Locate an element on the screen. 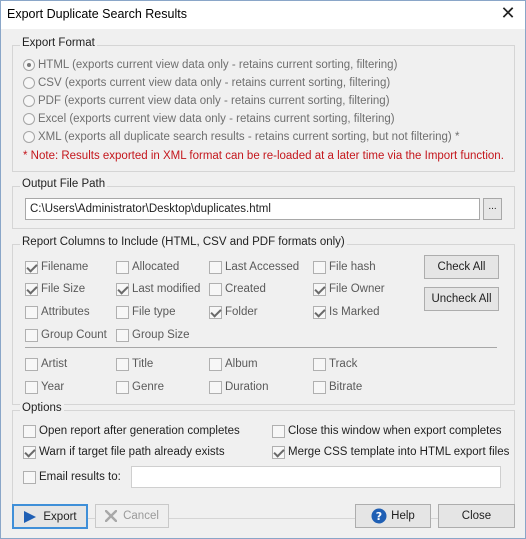 This screenshot has width=526, height=539. email-input is located at coordinates (316, 477).